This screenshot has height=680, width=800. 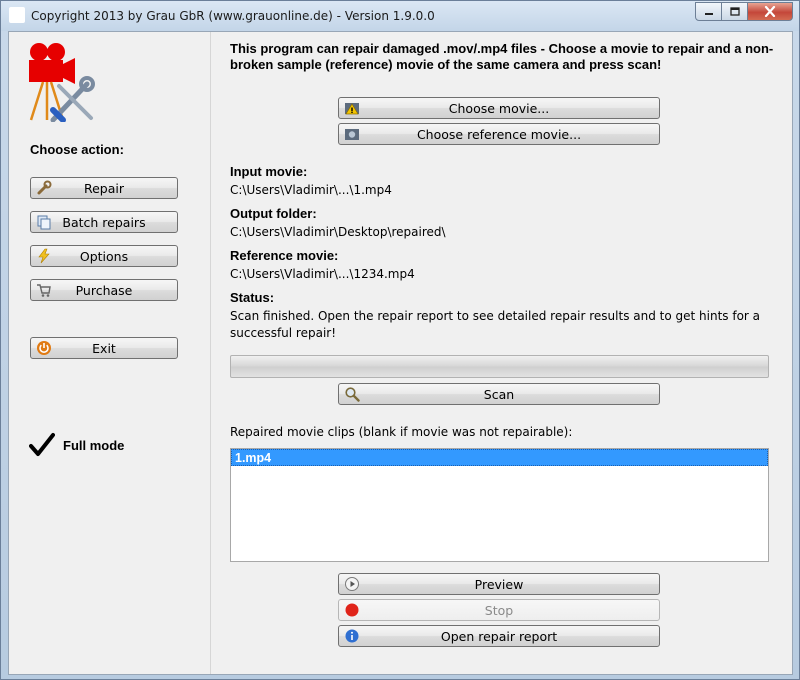 I want to click on reference-movie-path: C:\Users\Vladimir\...\1234.mp4, so click(x=322, y=274).